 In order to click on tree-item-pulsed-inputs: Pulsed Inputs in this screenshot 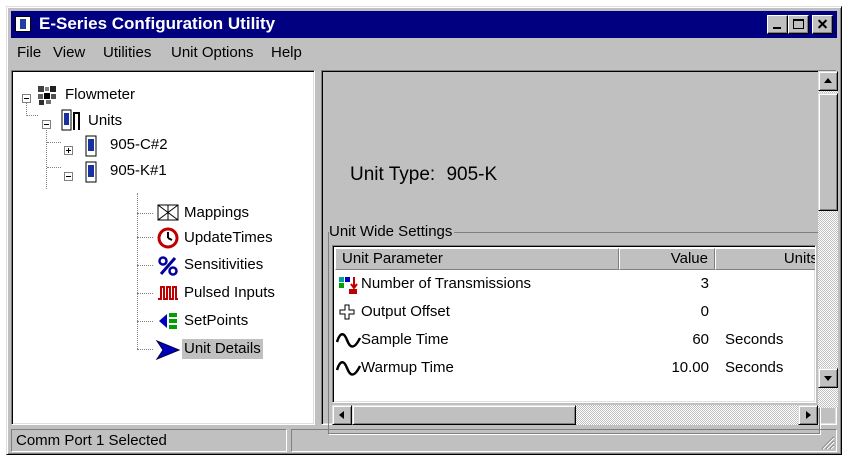, I will do `click(229, 293)`.